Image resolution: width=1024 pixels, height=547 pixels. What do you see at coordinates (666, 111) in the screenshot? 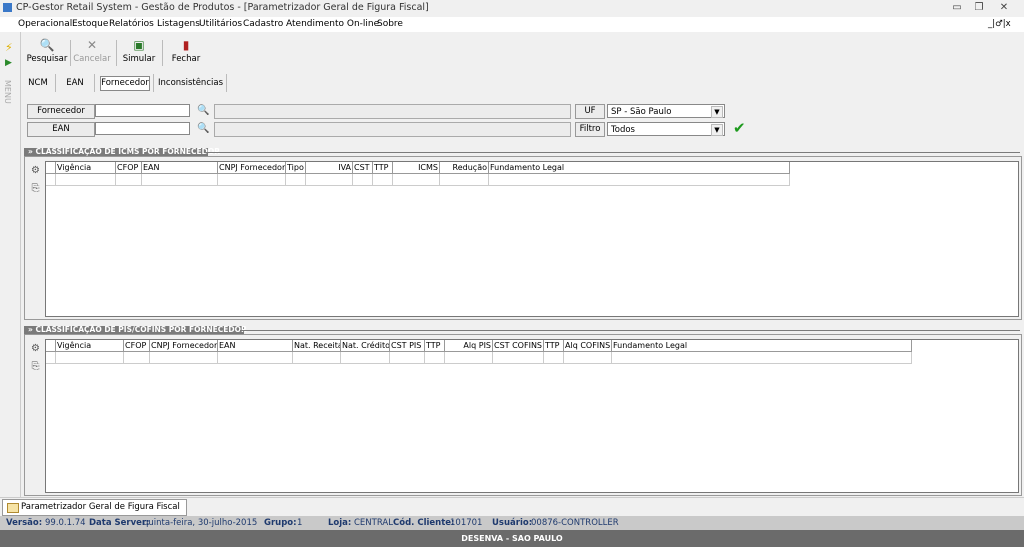
I see `uf-select: SP - São Paulo ▼` at bounding box center [666, 111].